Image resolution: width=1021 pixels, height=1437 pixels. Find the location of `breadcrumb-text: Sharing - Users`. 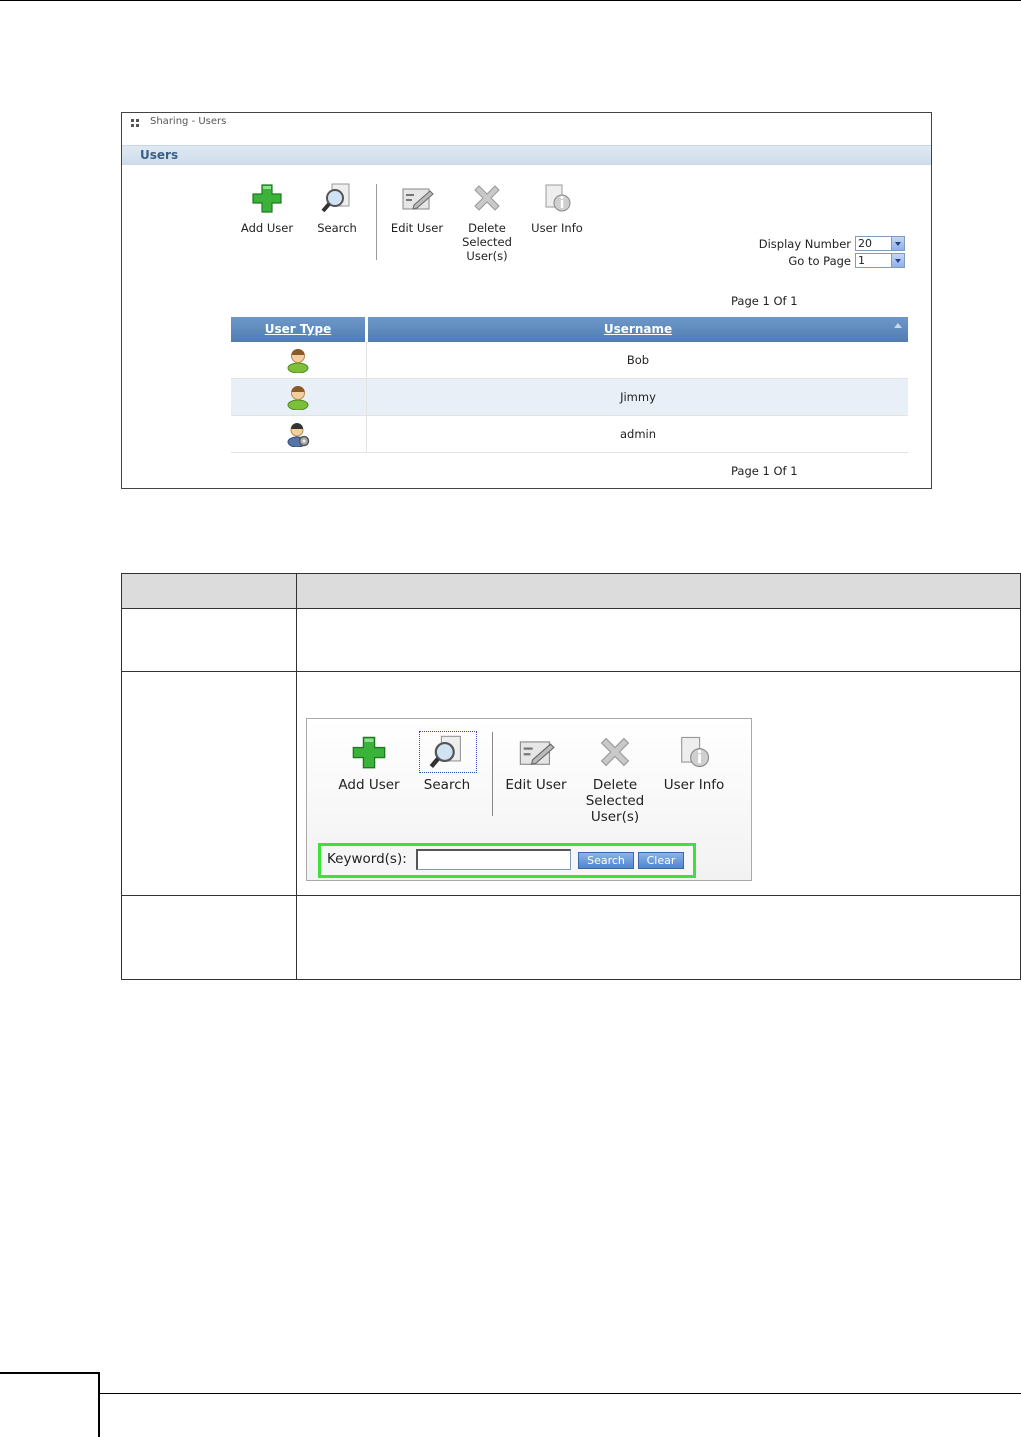

breadcrumb-text: Sharing - Users is located at coordinates (188, 121).